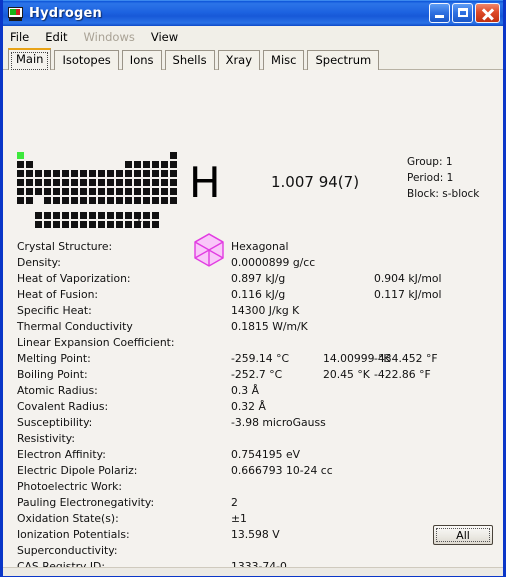  Describe the element at coordinates (30, 59) in the screenshot. I see `tab-main: Main` at that location.